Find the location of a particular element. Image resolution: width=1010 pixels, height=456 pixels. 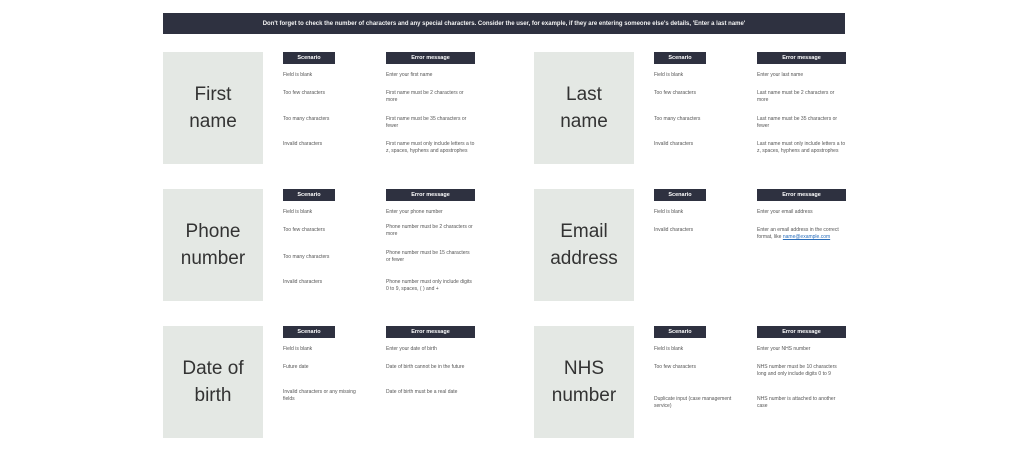

field-label: Last name is located at coordinates (584, 108).